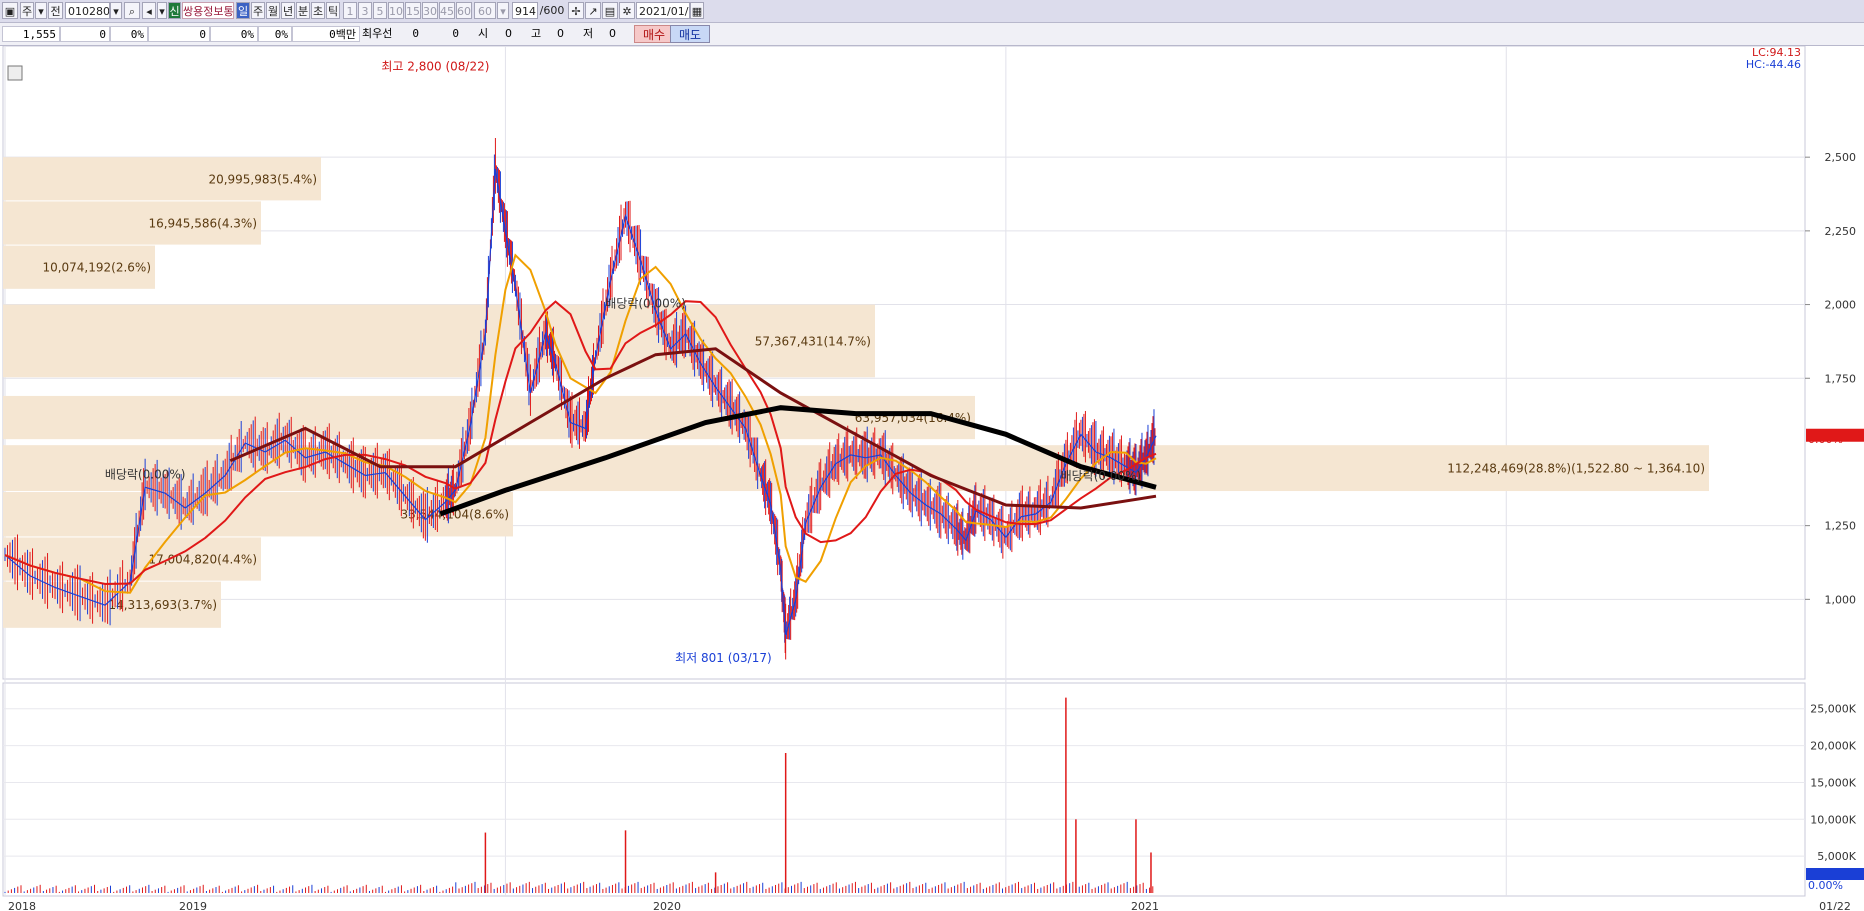 This screenshot has width=1864, height=911. Describe the element at coordinates (234, 34) in the screenshot. I see `volume-rate: 0%` at that location.